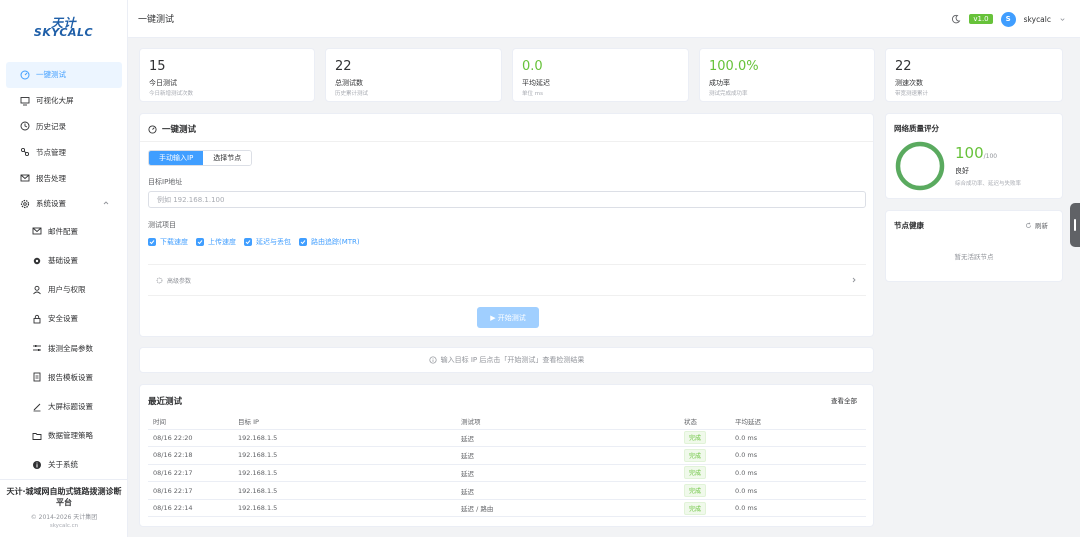 Image resolution: width=1080 pixels, height=537 pixels. What do you see at coordinates (567, 508) in the screenshot?
I see `cell-item: 延迟 / 路由` at bounding box center [567, 508].